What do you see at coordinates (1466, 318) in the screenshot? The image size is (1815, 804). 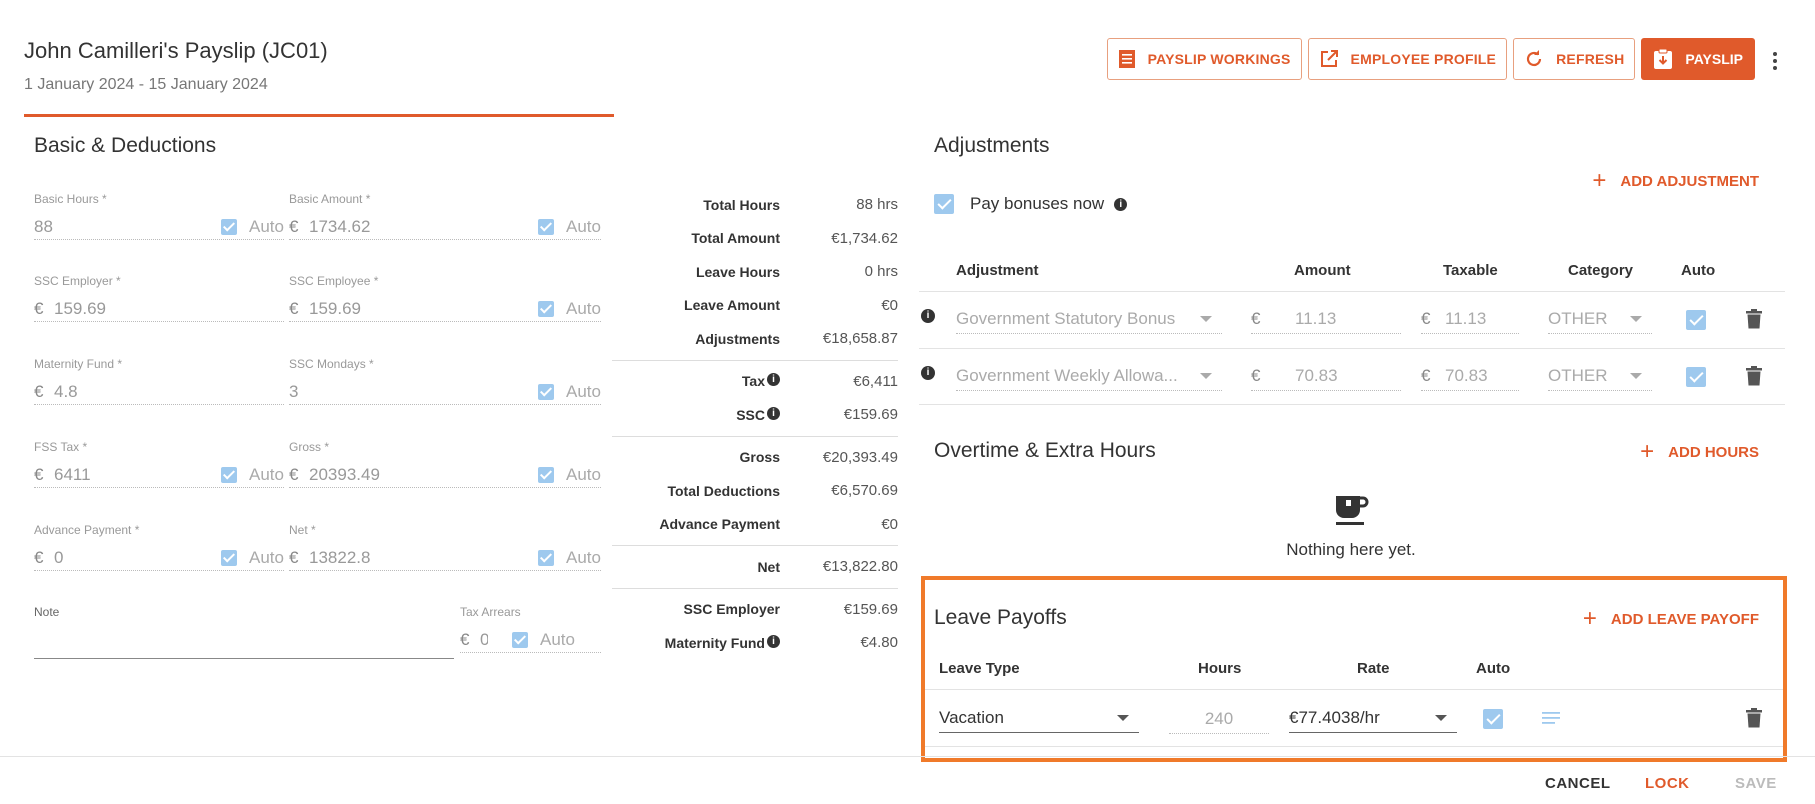 I see `adjustment-taxable: 11.13` at bounding box center [1466, 318].